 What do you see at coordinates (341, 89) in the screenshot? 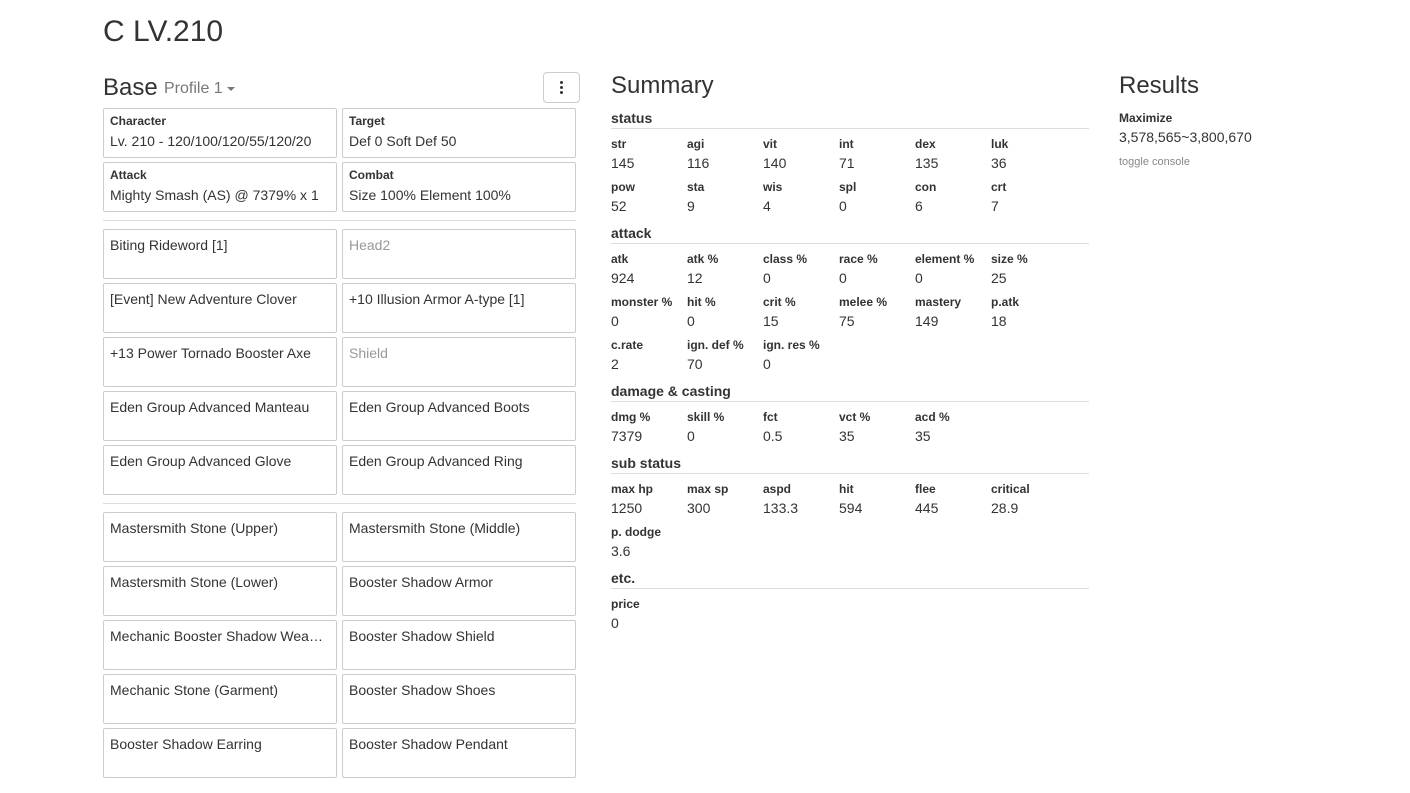
I see `base-header: Base Profile 1` at bounding box center [341, 89].